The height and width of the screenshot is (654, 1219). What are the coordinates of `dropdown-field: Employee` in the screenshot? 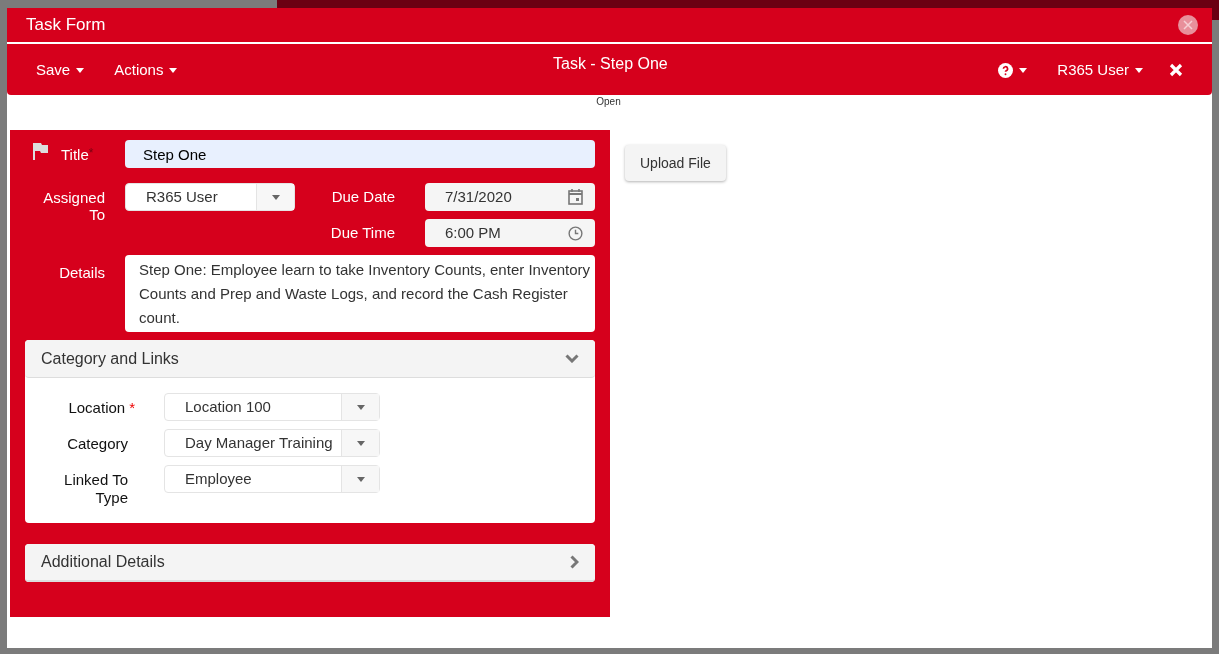 It's located at (272, 479).